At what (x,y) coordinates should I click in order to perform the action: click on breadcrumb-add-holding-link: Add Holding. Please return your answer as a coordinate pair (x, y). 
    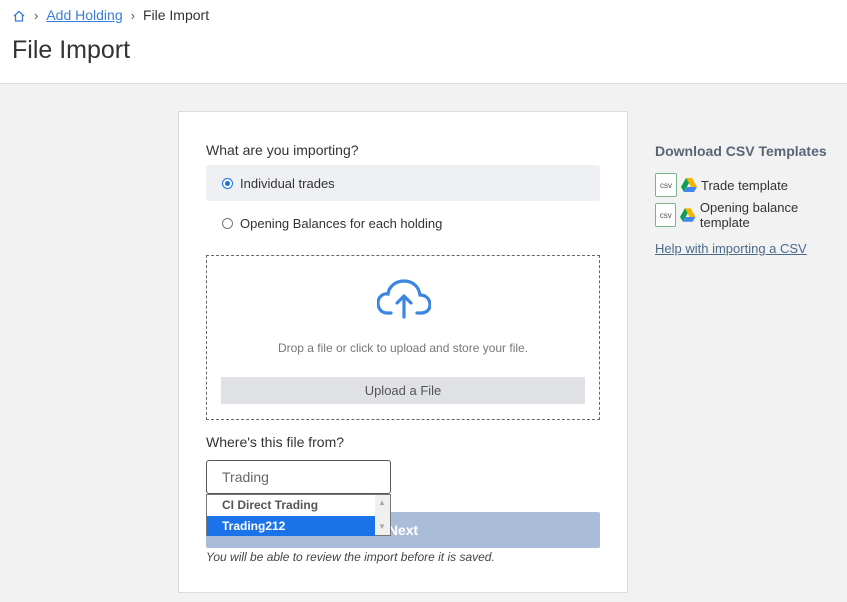
    Looking at the image, I should click on (84, 15).